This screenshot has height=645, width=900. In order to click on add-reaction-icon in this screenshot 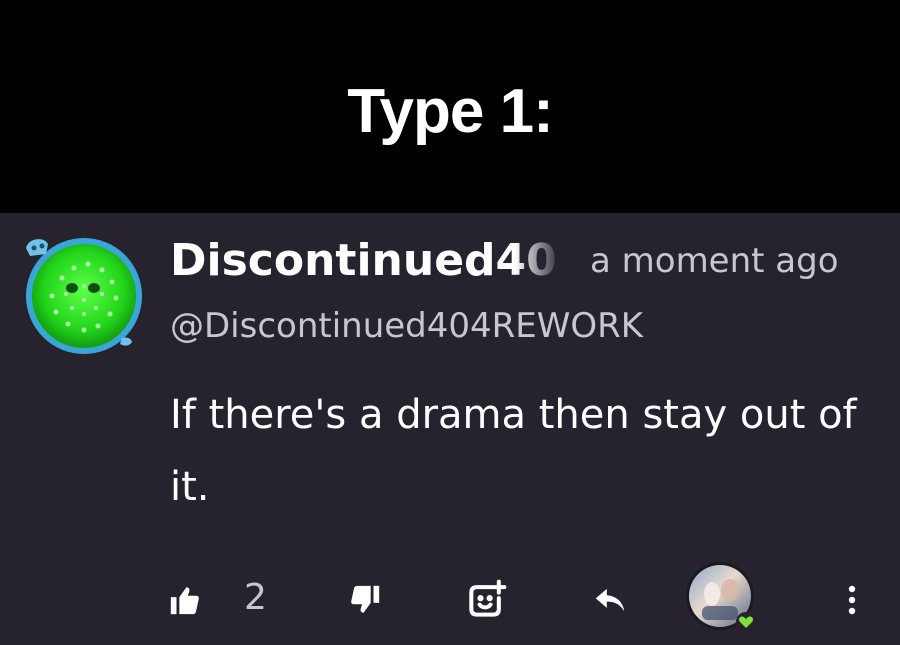, I will do `click(488, 598)`.